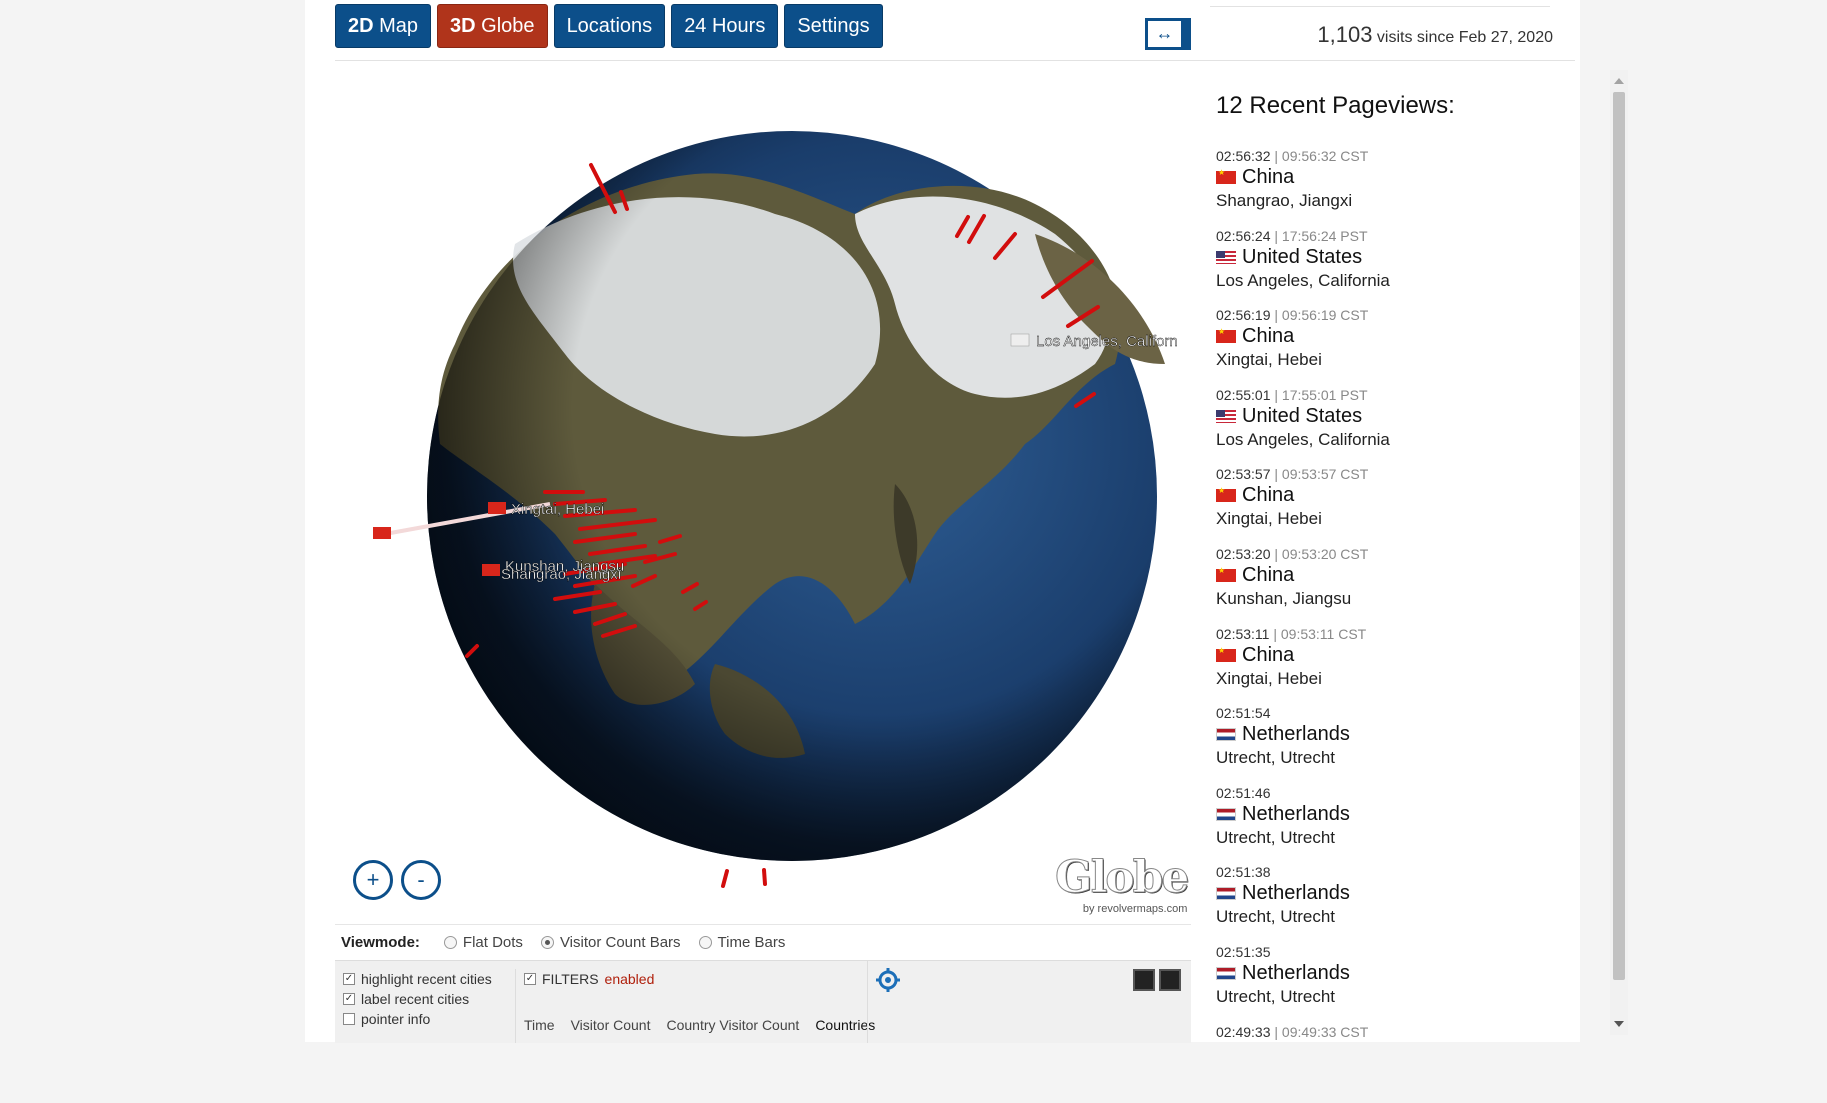 Image resolution: width=1827 pixels, height=1103 pixels. Describe the element at coordinates (1243, 633) in the screenshot. I see `time-local: 02:53:11` at that location.